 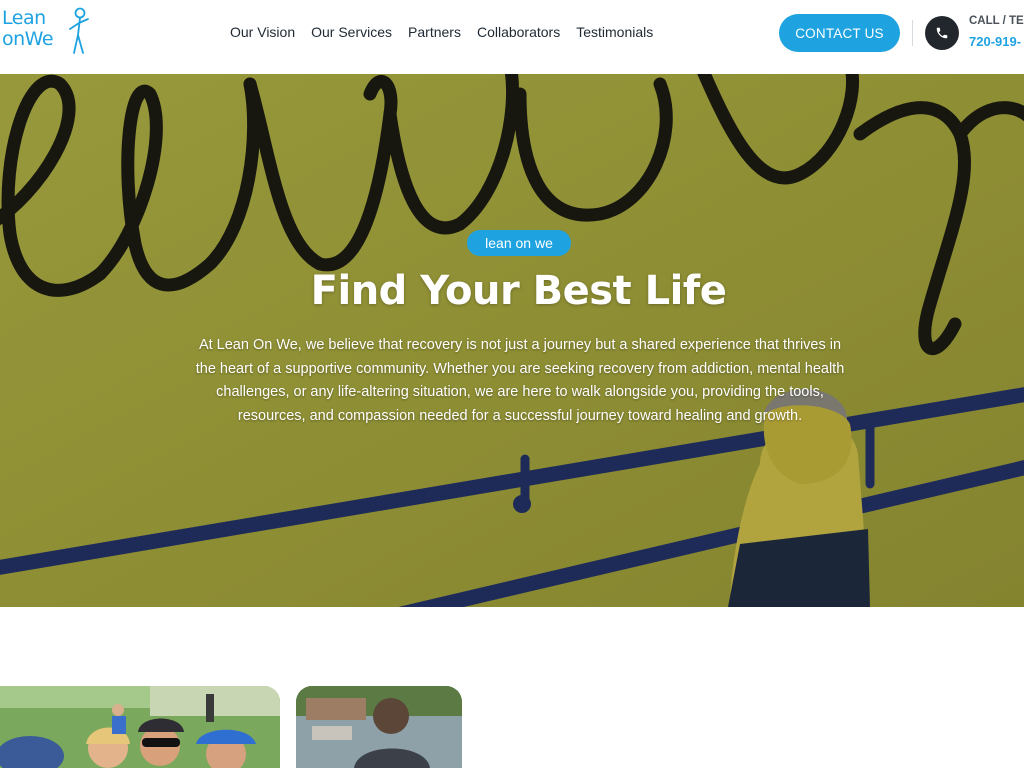 I want to click on nav-our-services: Our Services, so click(x=351, y=32).